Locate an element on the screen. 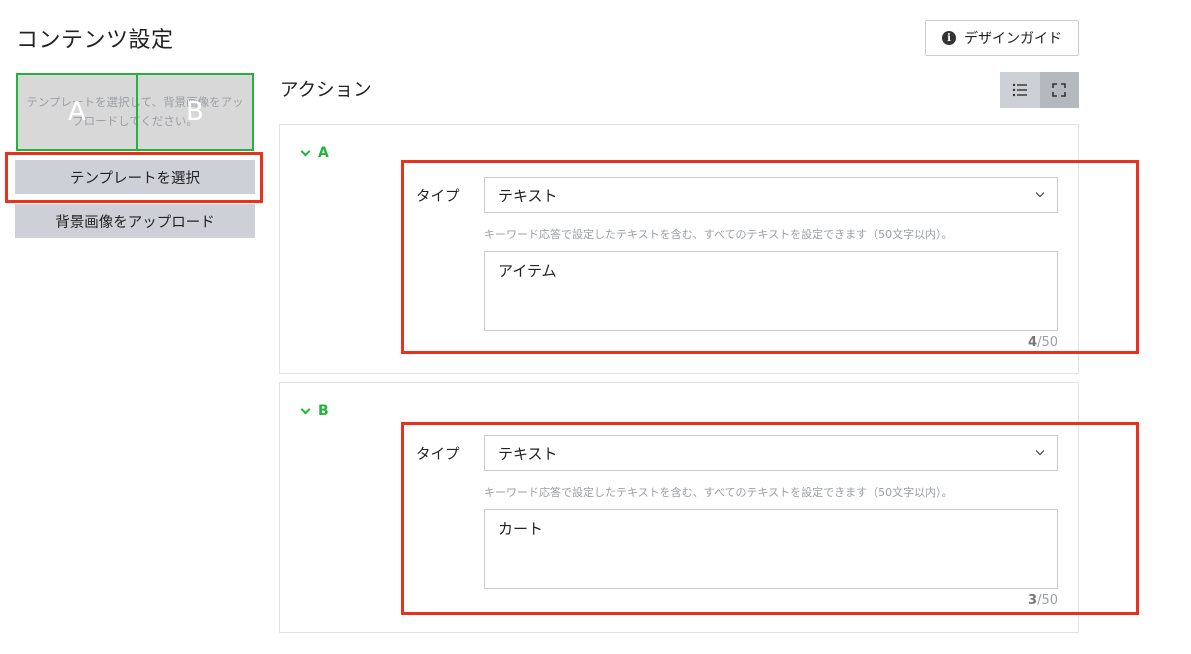  actions-title: アクション is located at coordinates (326, 90).